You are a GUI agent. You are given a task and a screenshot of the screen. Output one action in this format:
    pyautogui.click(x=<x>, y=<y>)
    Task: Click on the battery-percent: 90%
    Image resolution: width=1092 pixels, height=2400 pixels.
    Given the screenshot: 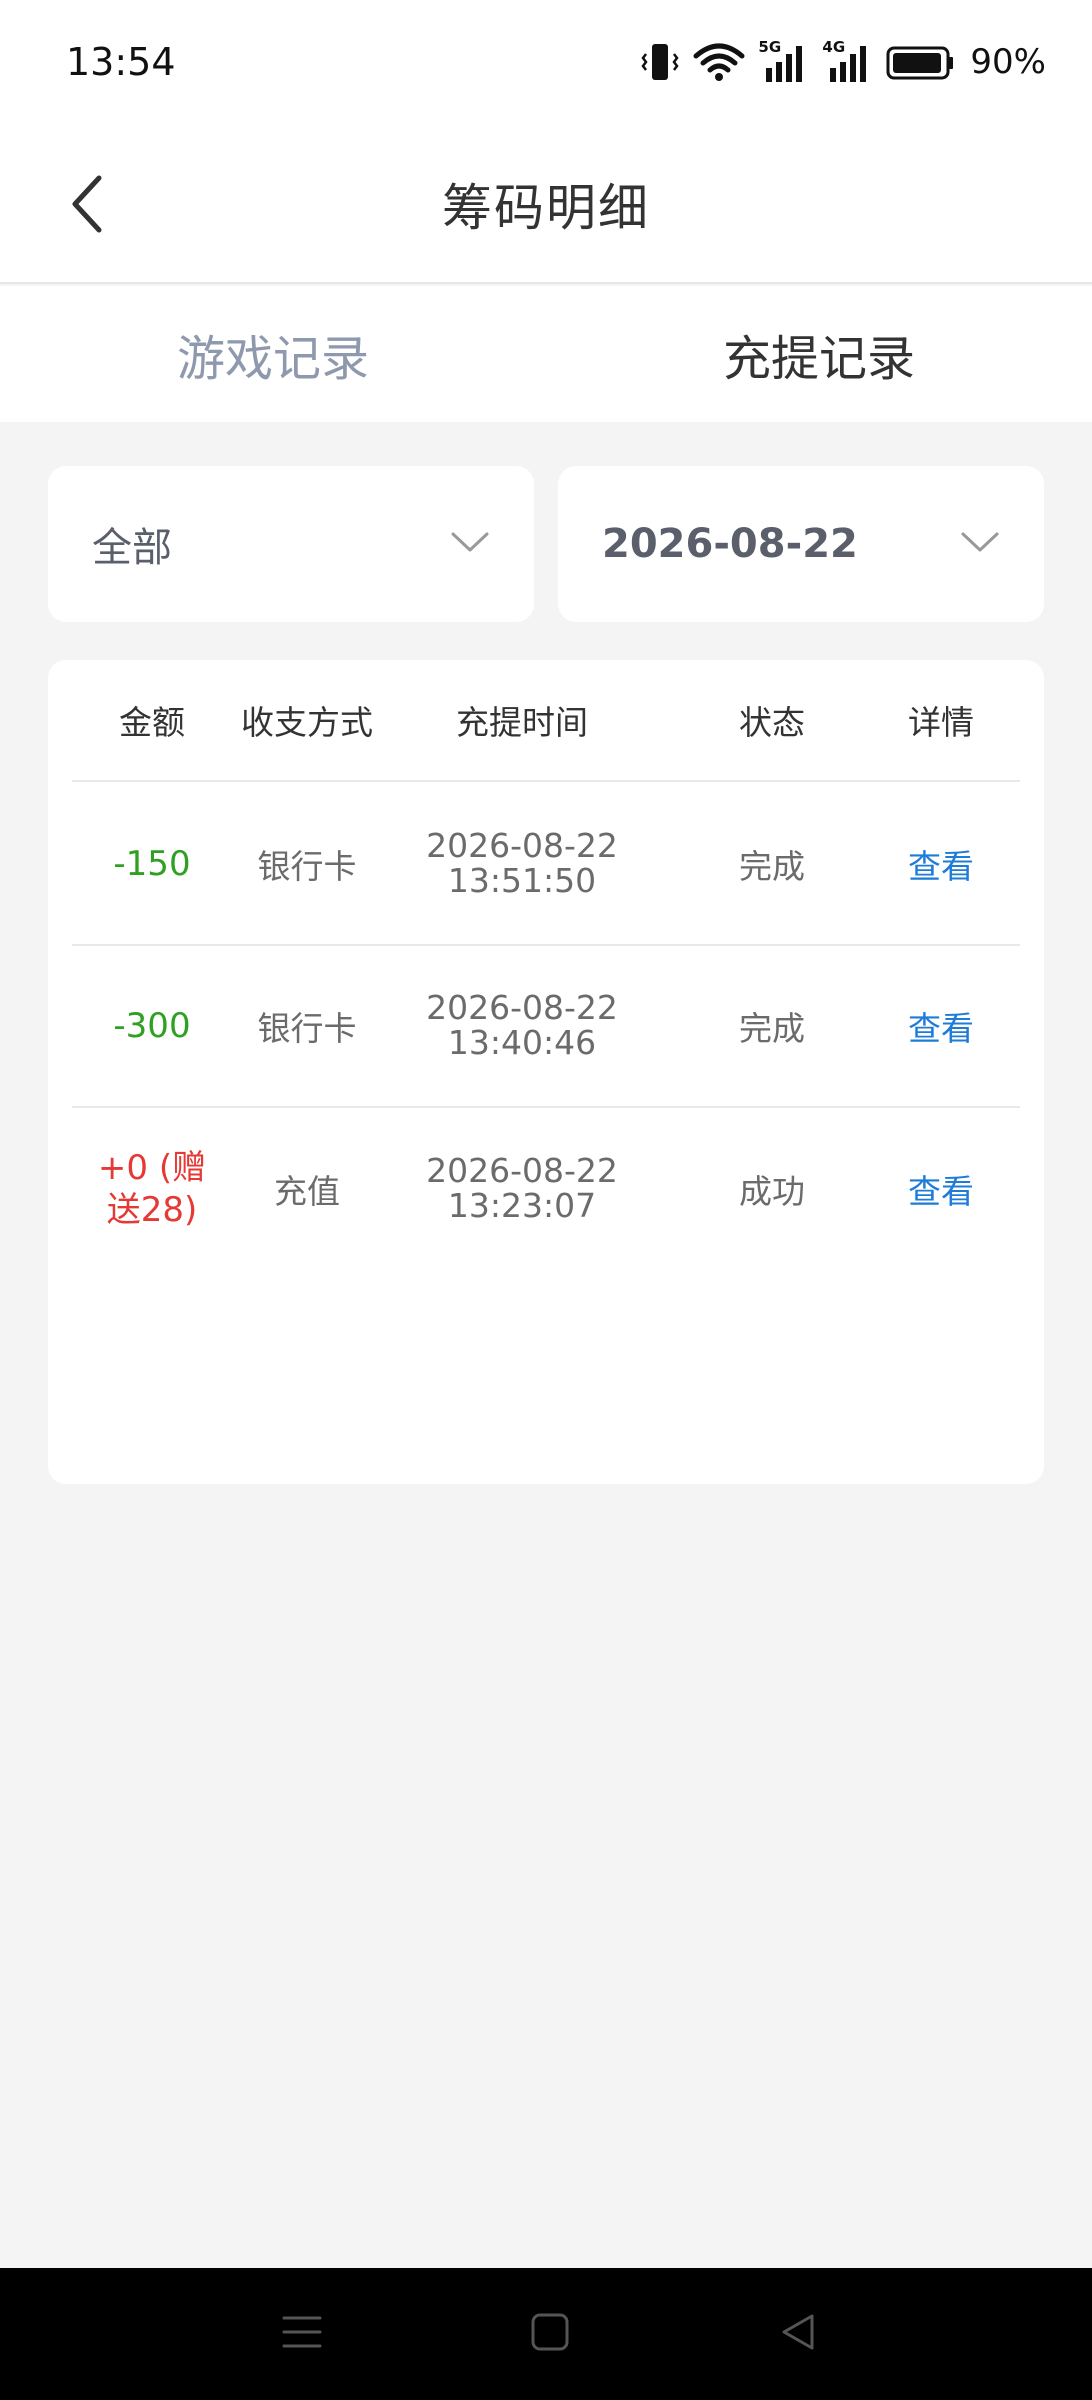 What is the action you would take?
    pyautogui.click(x=1008, y=62)
    